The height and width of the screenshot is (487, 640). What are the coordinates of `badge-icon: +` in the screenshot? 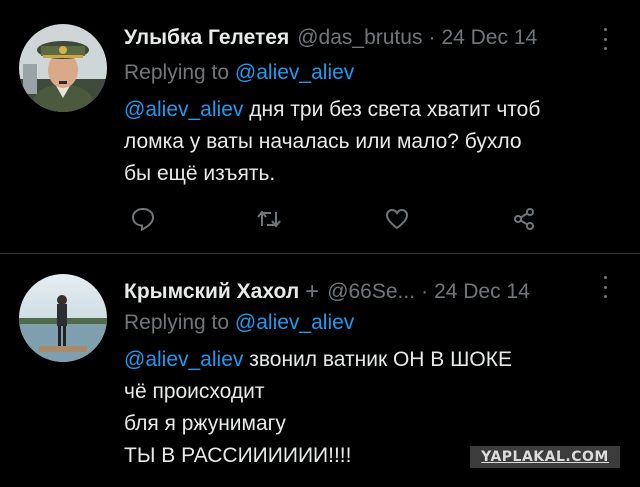 It's located at (312, 291).